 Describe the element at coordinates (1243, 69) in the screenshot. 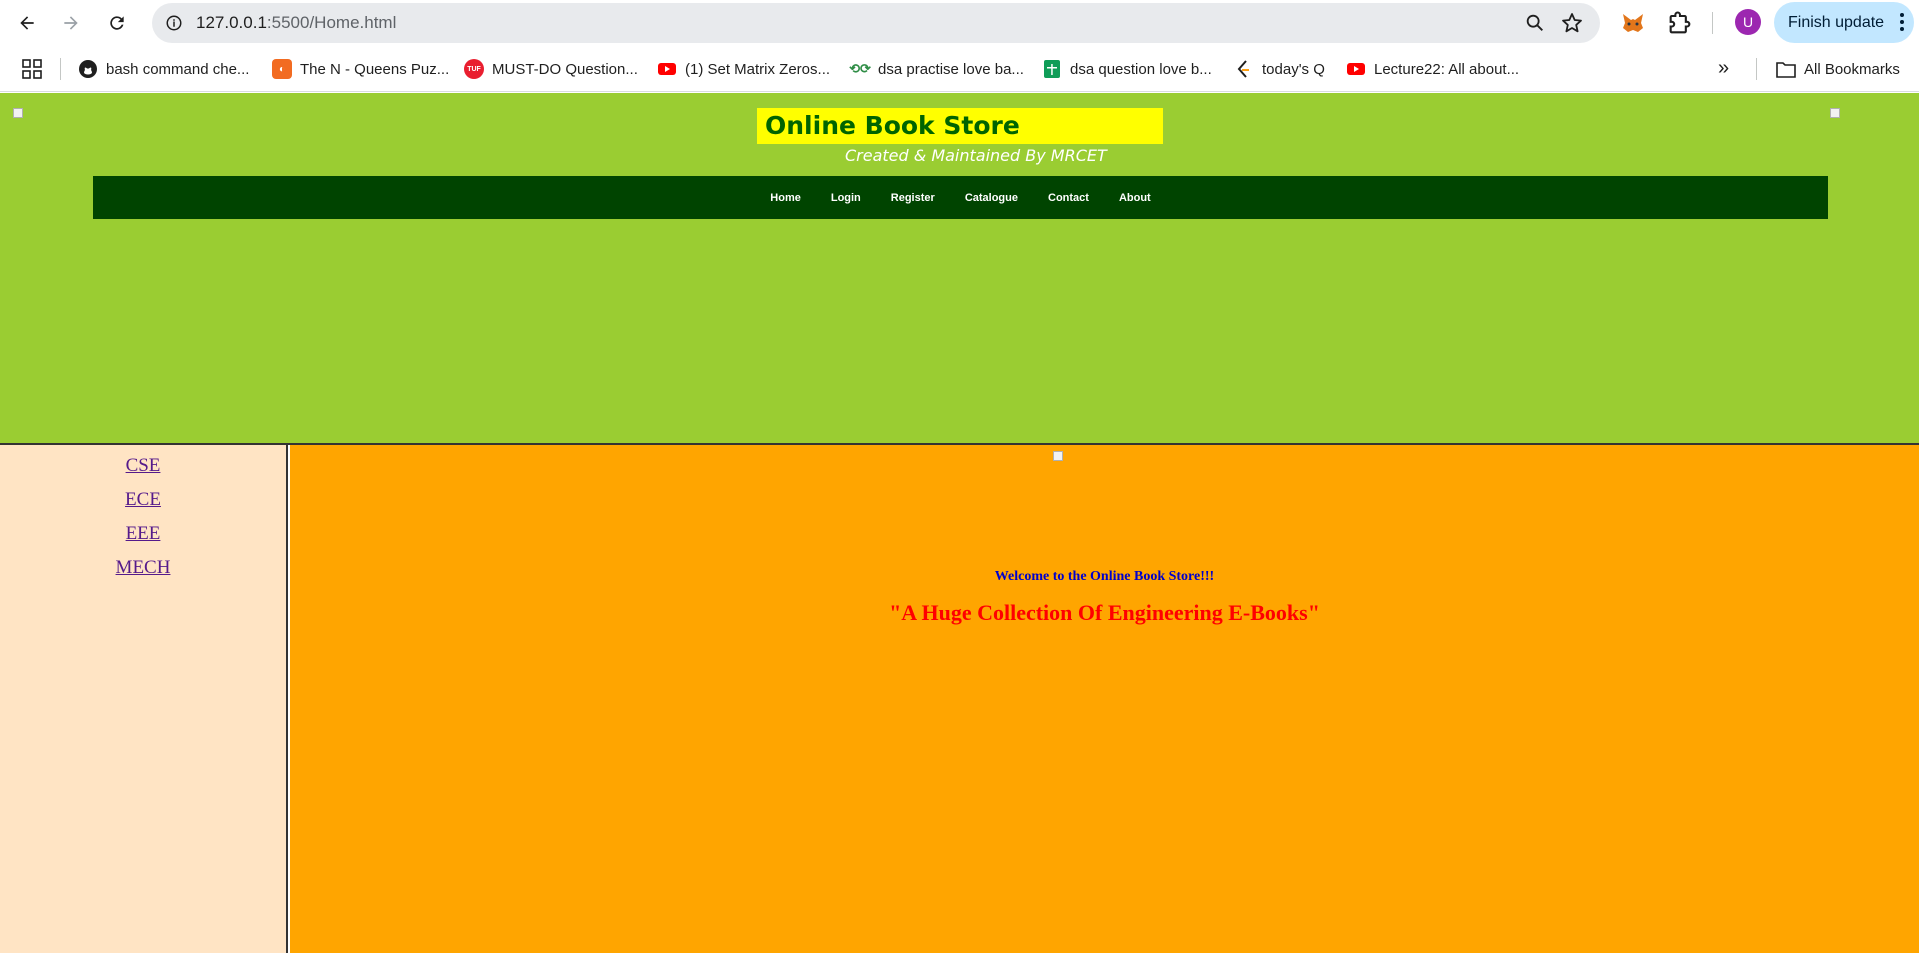

I see `leetcode-icon` at that location.